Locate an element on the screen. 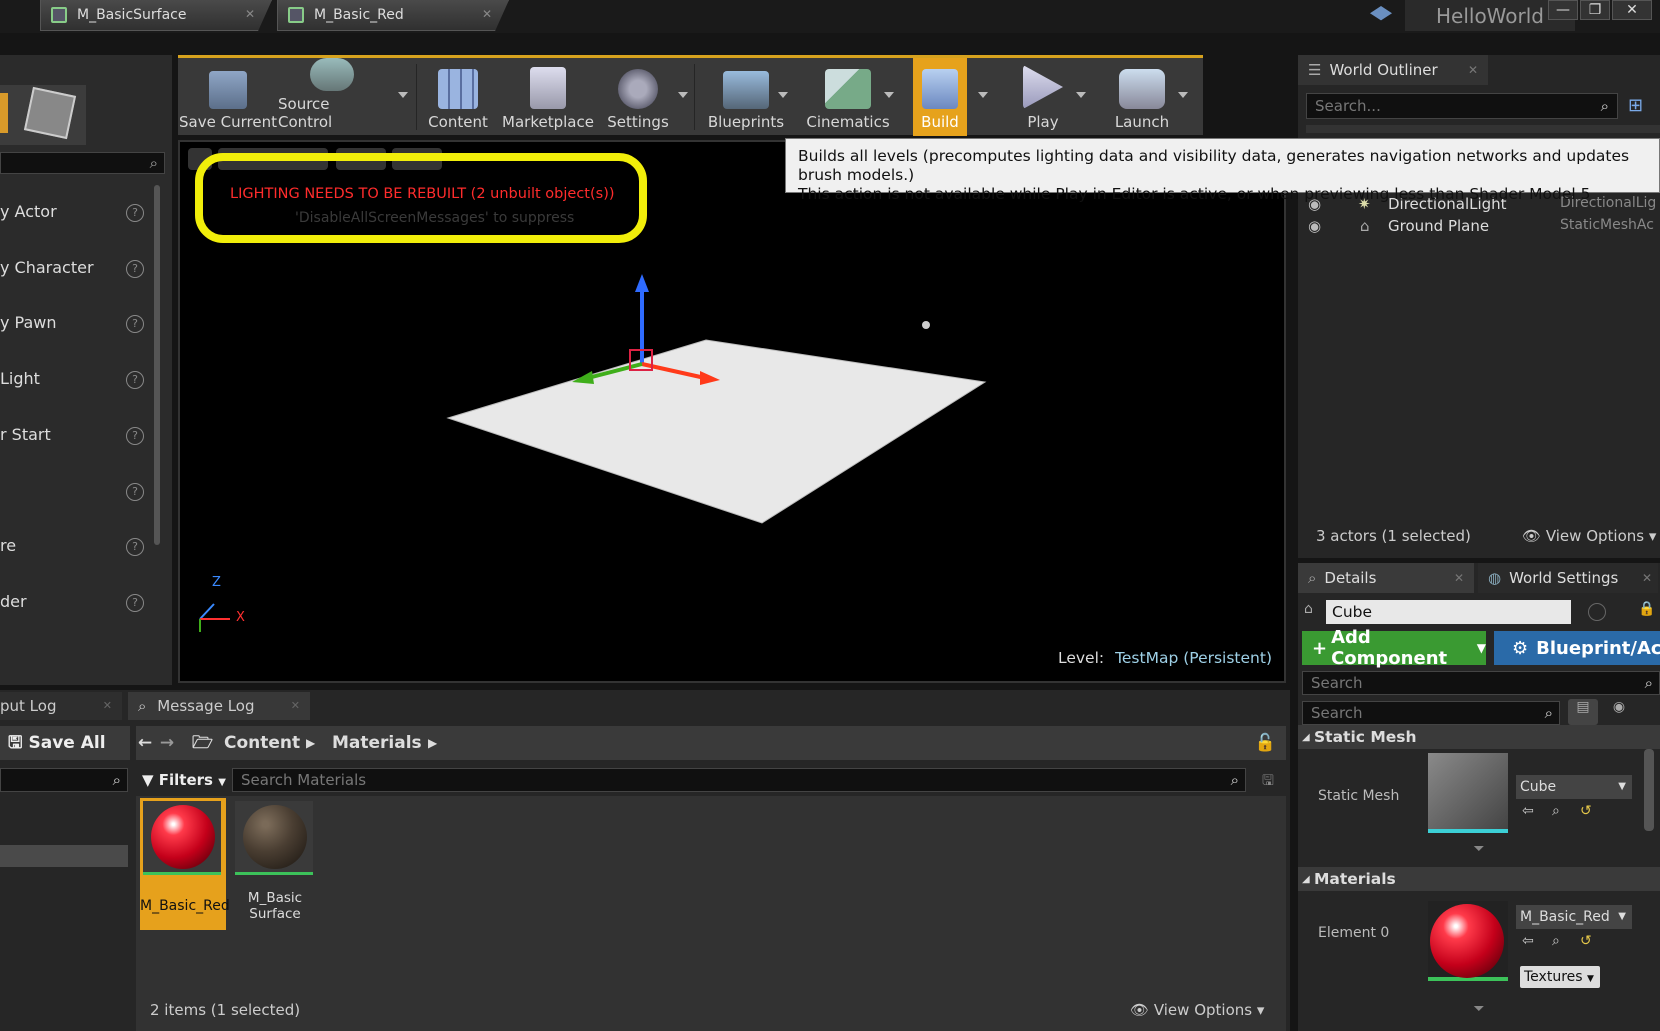 The height and width of the screenshot is (1031, 1660). gizmo-y-arrow is located at coordinates (583, 377).